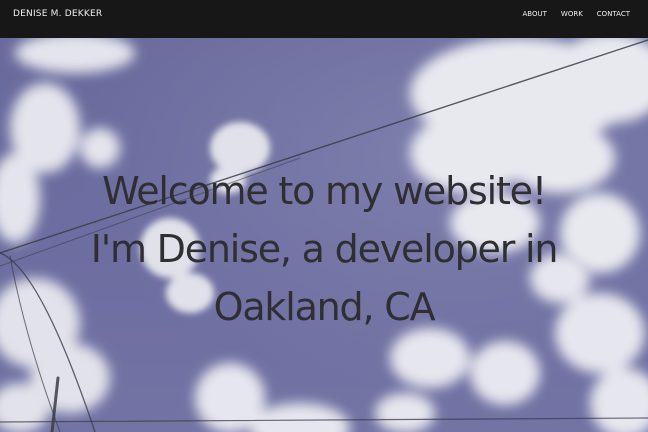 This screenshot has height=432, width=648. What do you see at coordinates (535, 14) in the screenshot?
I see `nav-link-about: ABOUT` at bounding box center [535, 14].